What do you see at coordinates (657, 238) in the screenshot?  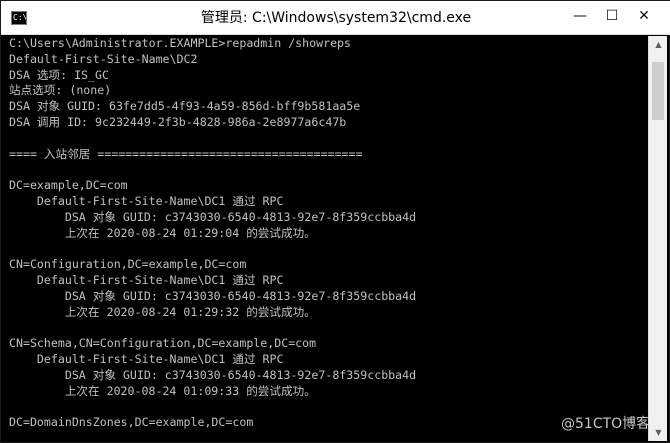 I see `vertical-scrollbar: ▲ ▼` at bounding box center [657, 238].